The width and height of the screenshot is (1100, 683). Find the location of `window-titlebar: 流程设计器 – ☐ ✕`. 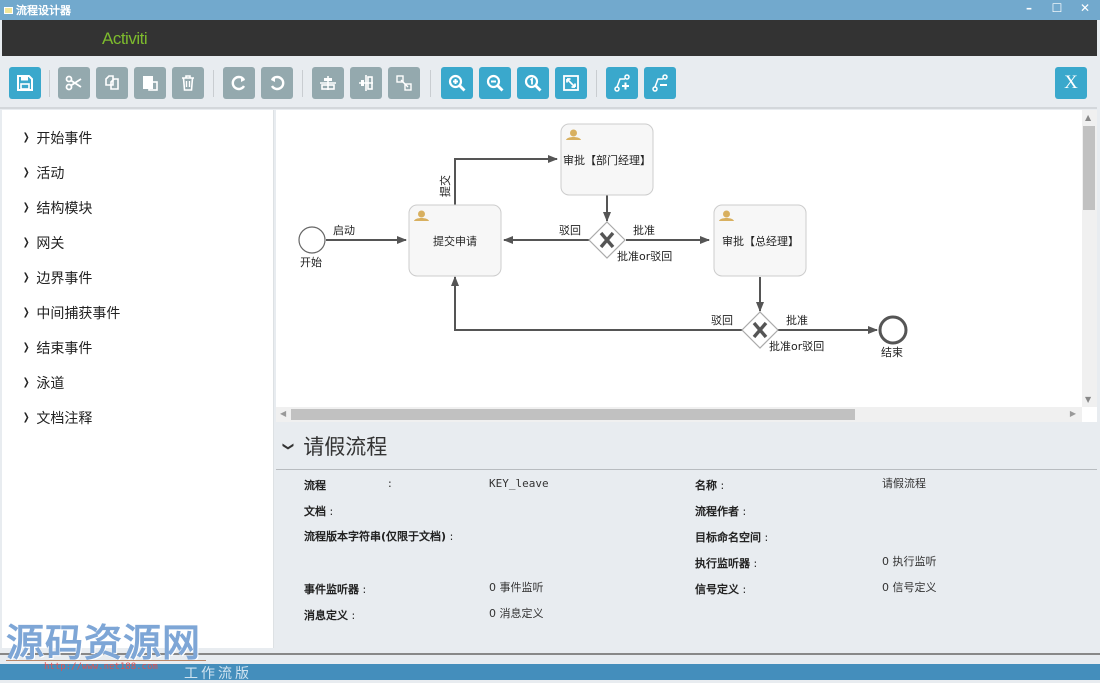

window-titlebar: 流程设计器 – ☐ ✕ is located at coordinates (550, 10).